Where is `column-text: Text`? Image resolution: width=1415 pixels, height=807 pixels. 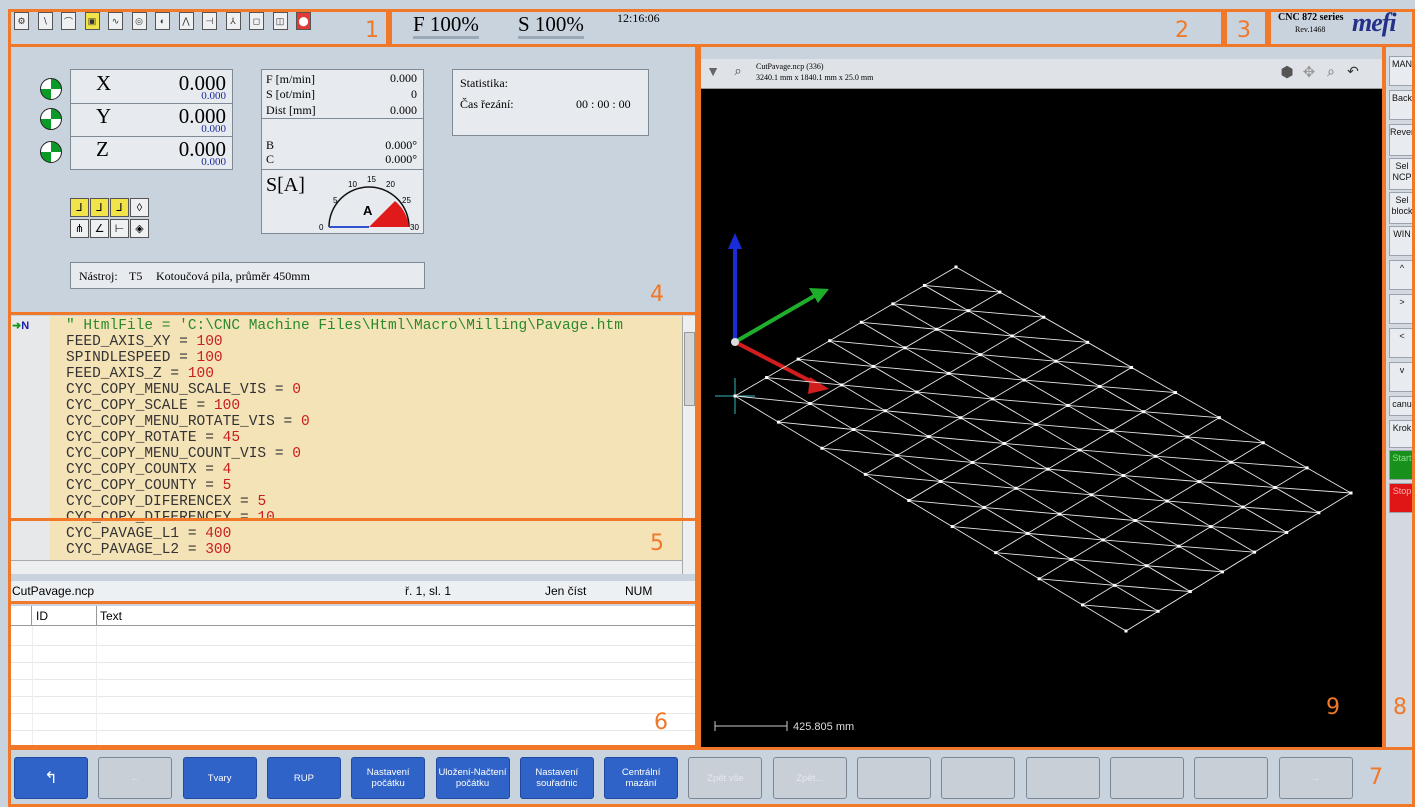
column-text: Text is located at coordinates (111, 616).